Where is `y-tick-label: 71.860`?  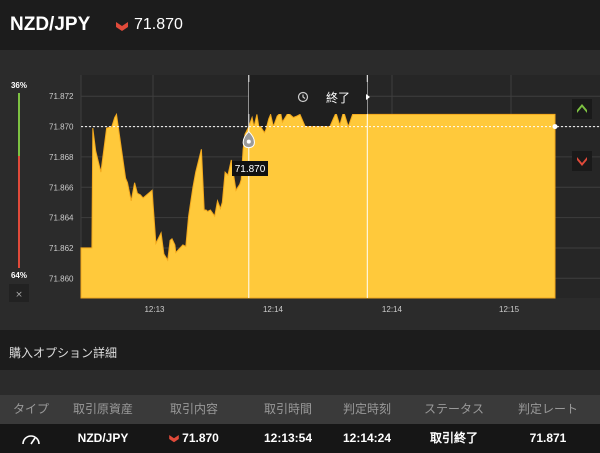 y-tick-label: 71.860 is located at coordinates (61, 278).